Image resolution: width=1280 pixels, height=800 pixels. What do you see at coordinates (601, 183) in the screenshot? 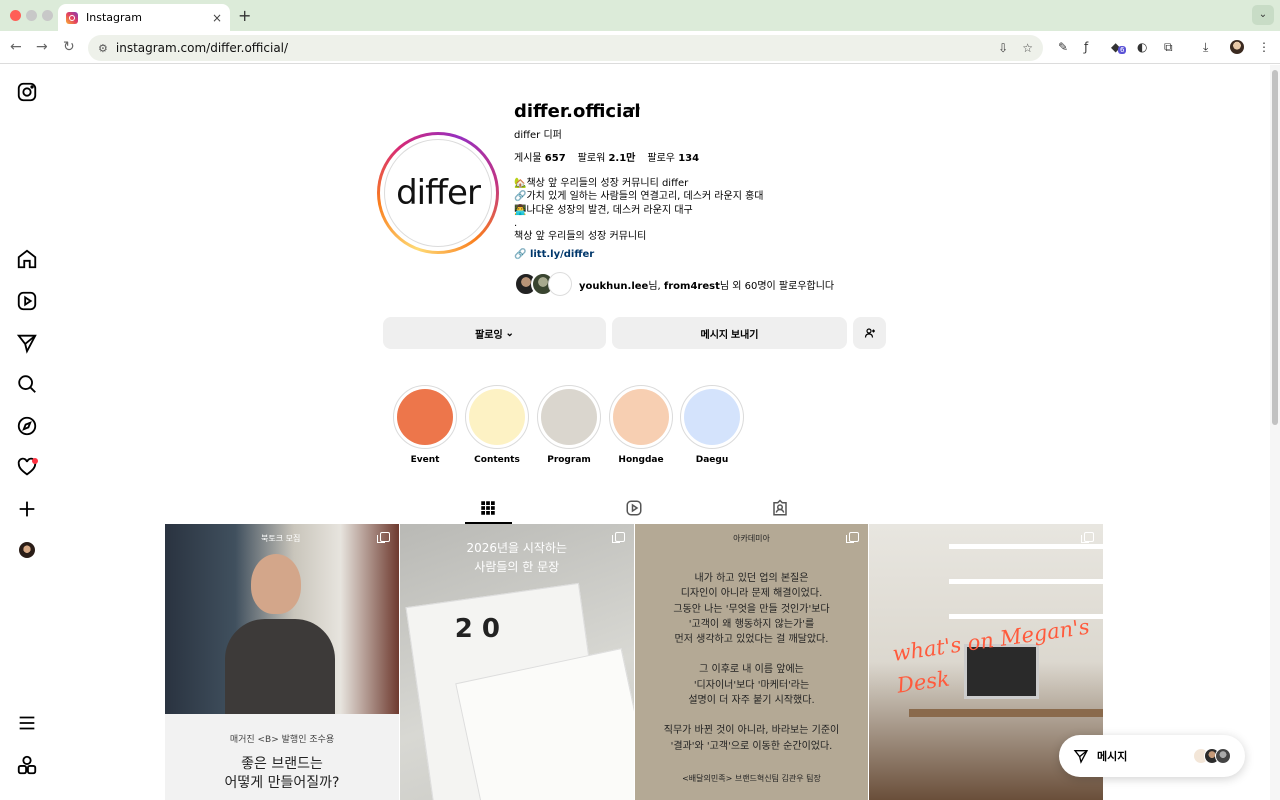
I see `bio-line: 🏡책상 앞 우리들의 성장 커뮤니티 differ` at bounding box center [601, 183].